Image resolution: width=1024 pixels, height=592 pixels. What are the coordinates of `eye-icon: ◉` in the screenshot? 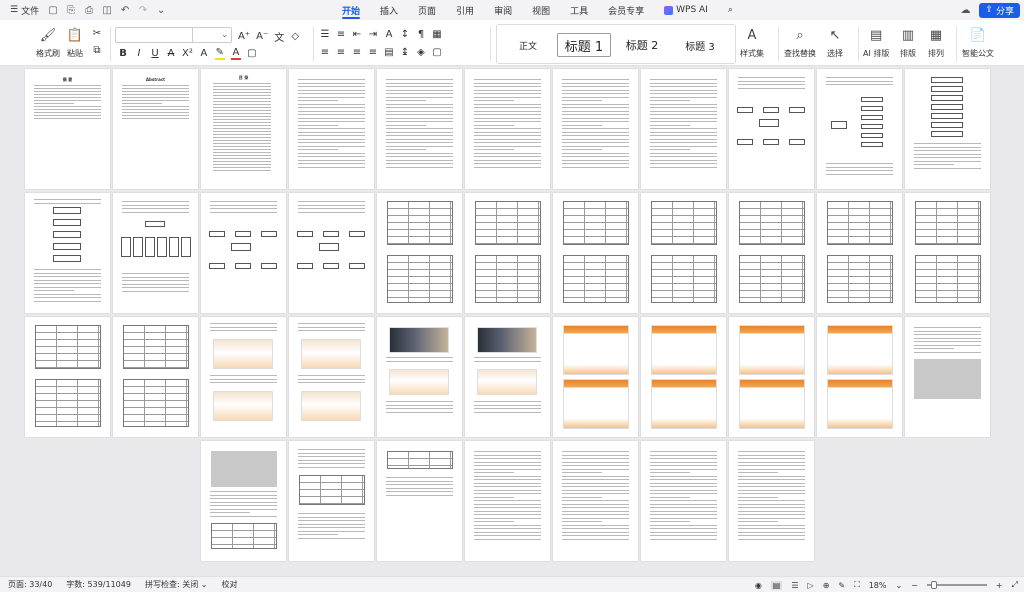 It's located at (758, 585).